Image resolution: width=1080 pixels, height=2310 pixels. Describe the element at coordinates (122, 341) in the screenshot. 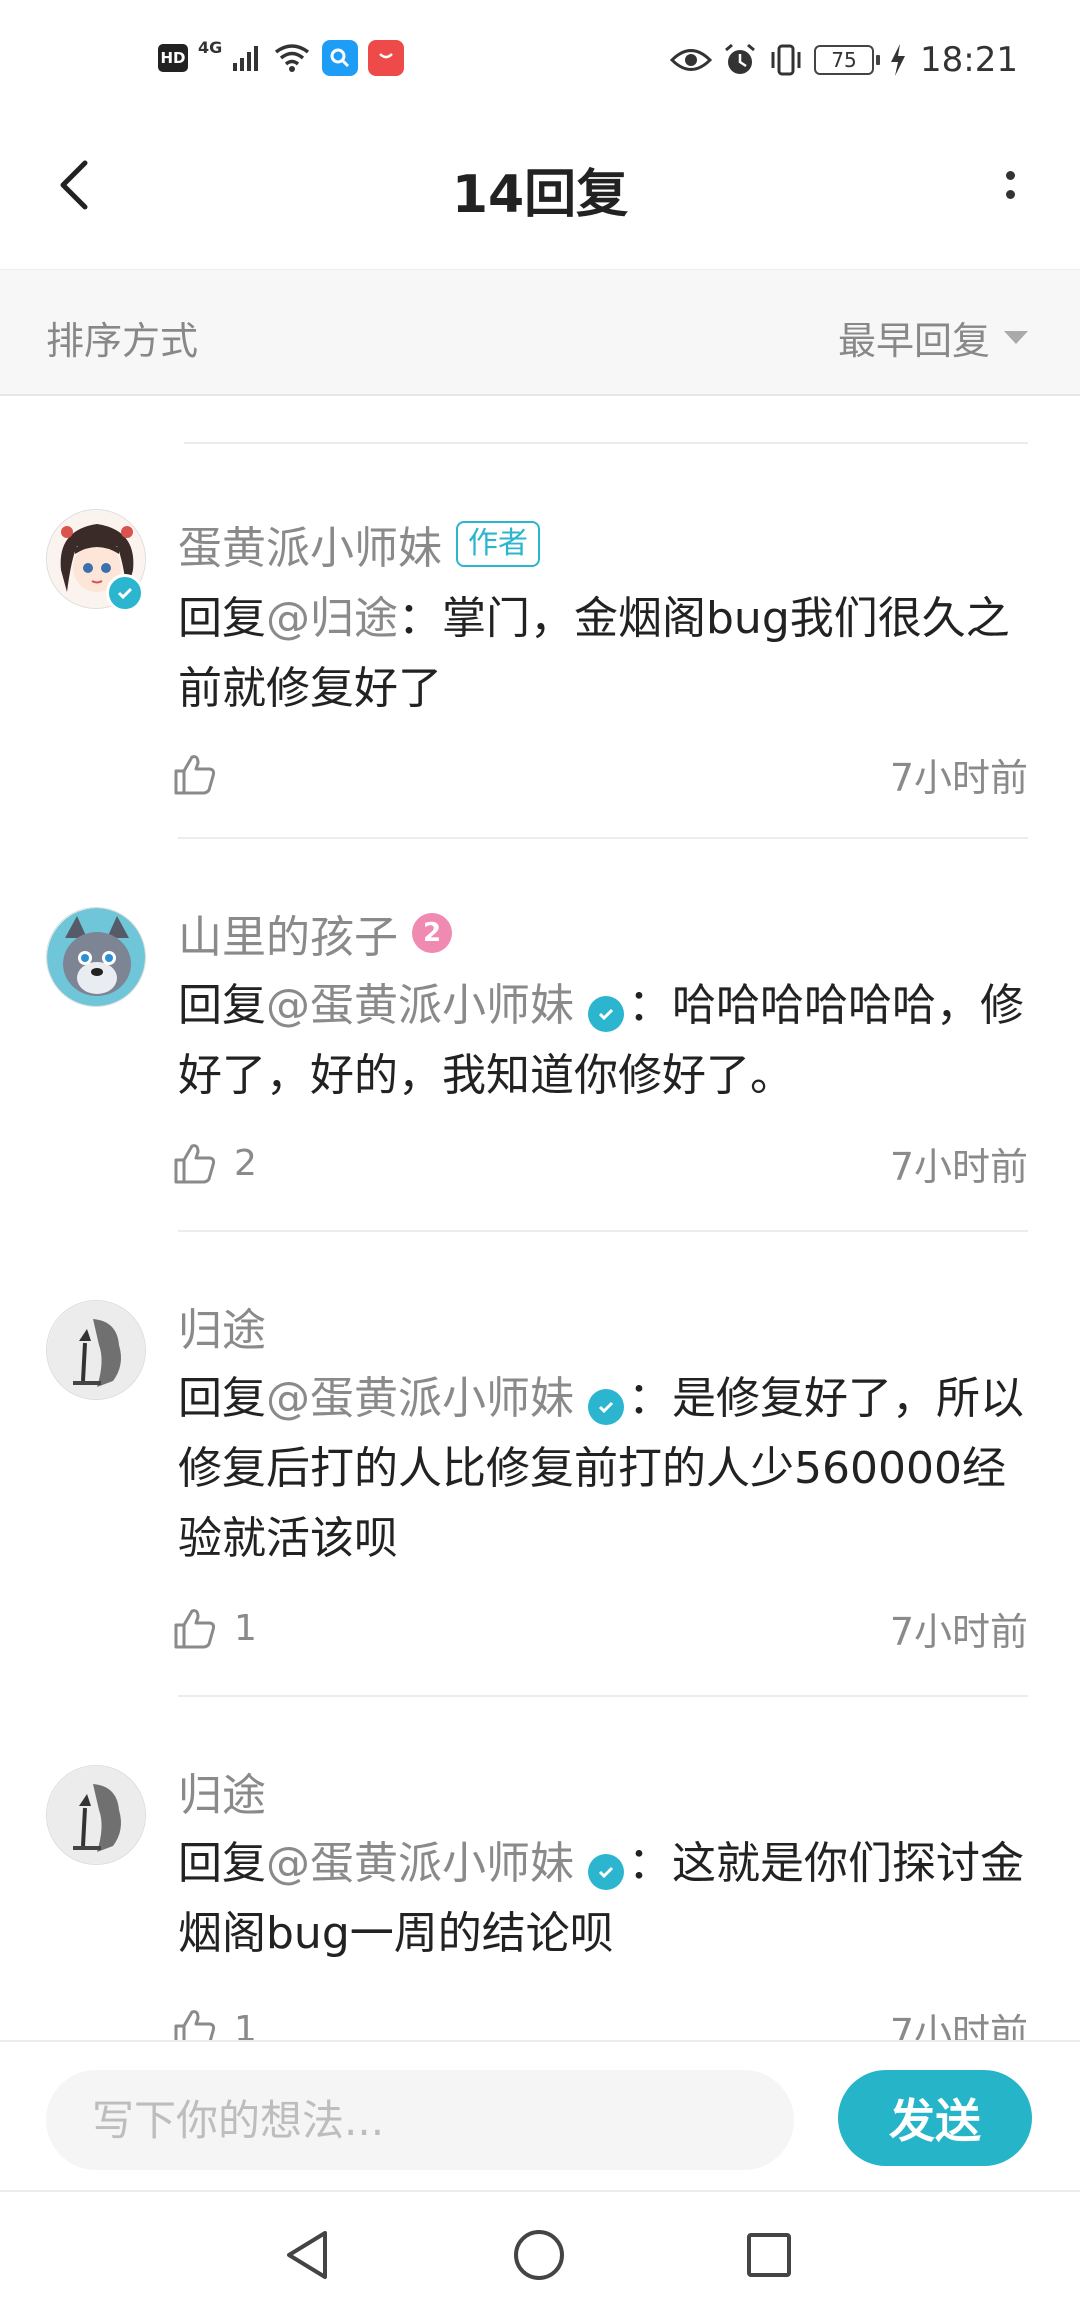

I see `sort-label: 排序方式` at that location.